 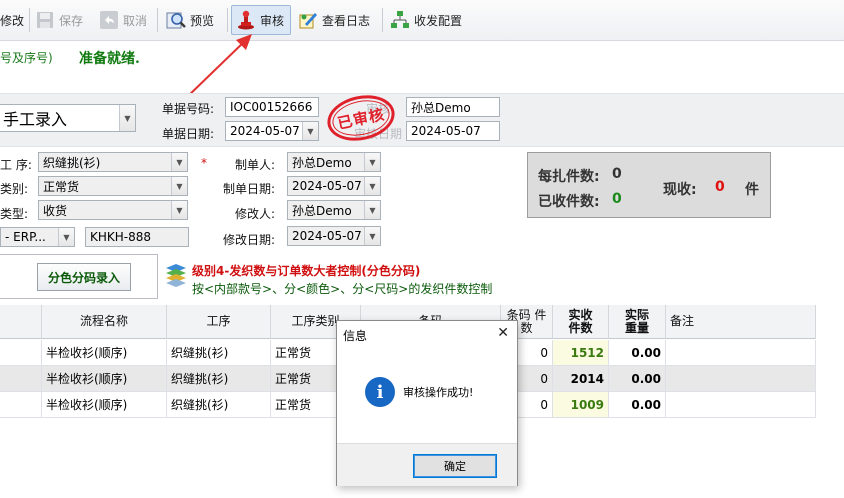 What do you see at coordinates (569, 202) in the screenshot?
I see `received-label: 已收件数:` at bounding box center [569, 202].